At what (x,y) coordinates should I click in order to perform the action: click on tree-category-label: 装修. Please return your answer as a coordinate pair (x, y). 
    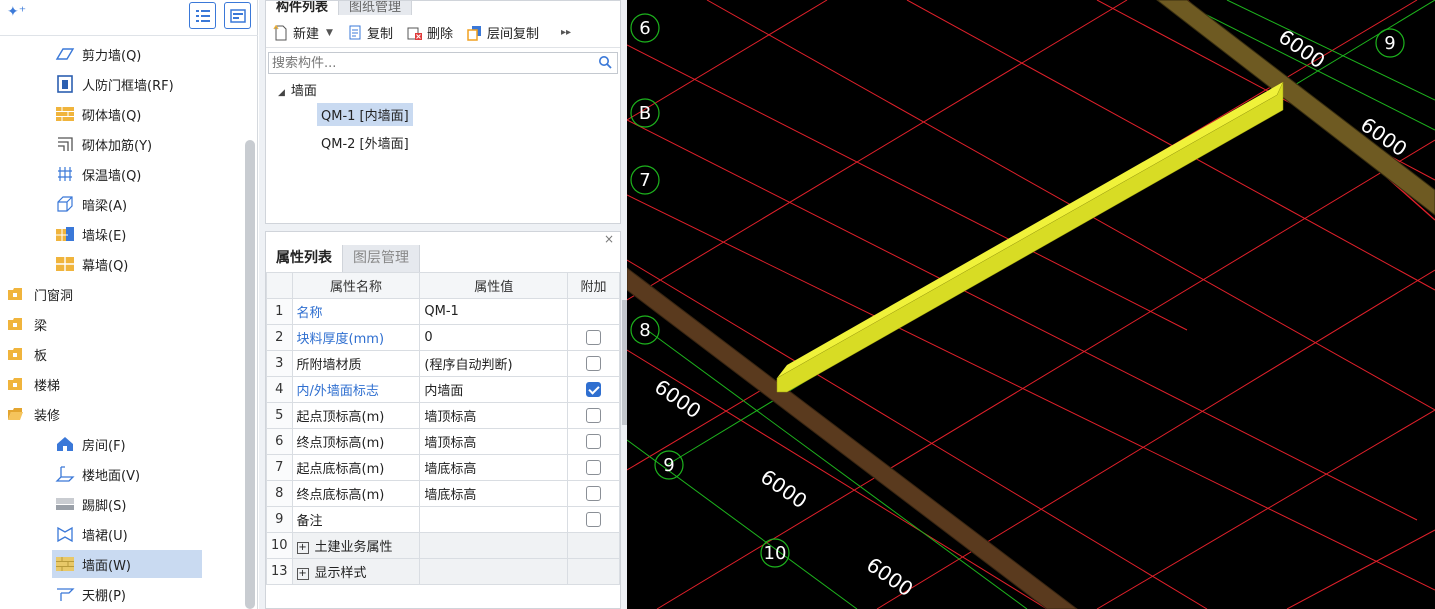
    Looking at the image, I should click on (47, 416).